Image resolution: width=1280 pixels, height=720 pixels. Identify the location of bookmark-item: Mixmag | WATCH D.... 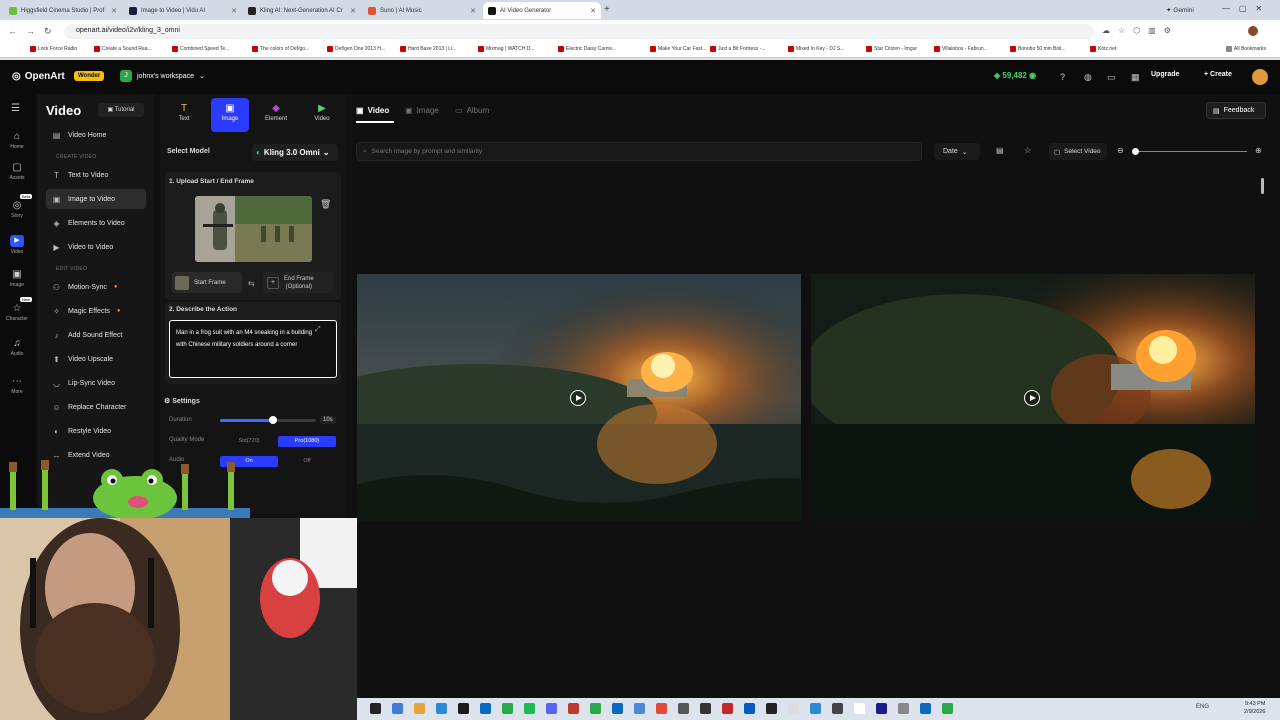
(506, 49).